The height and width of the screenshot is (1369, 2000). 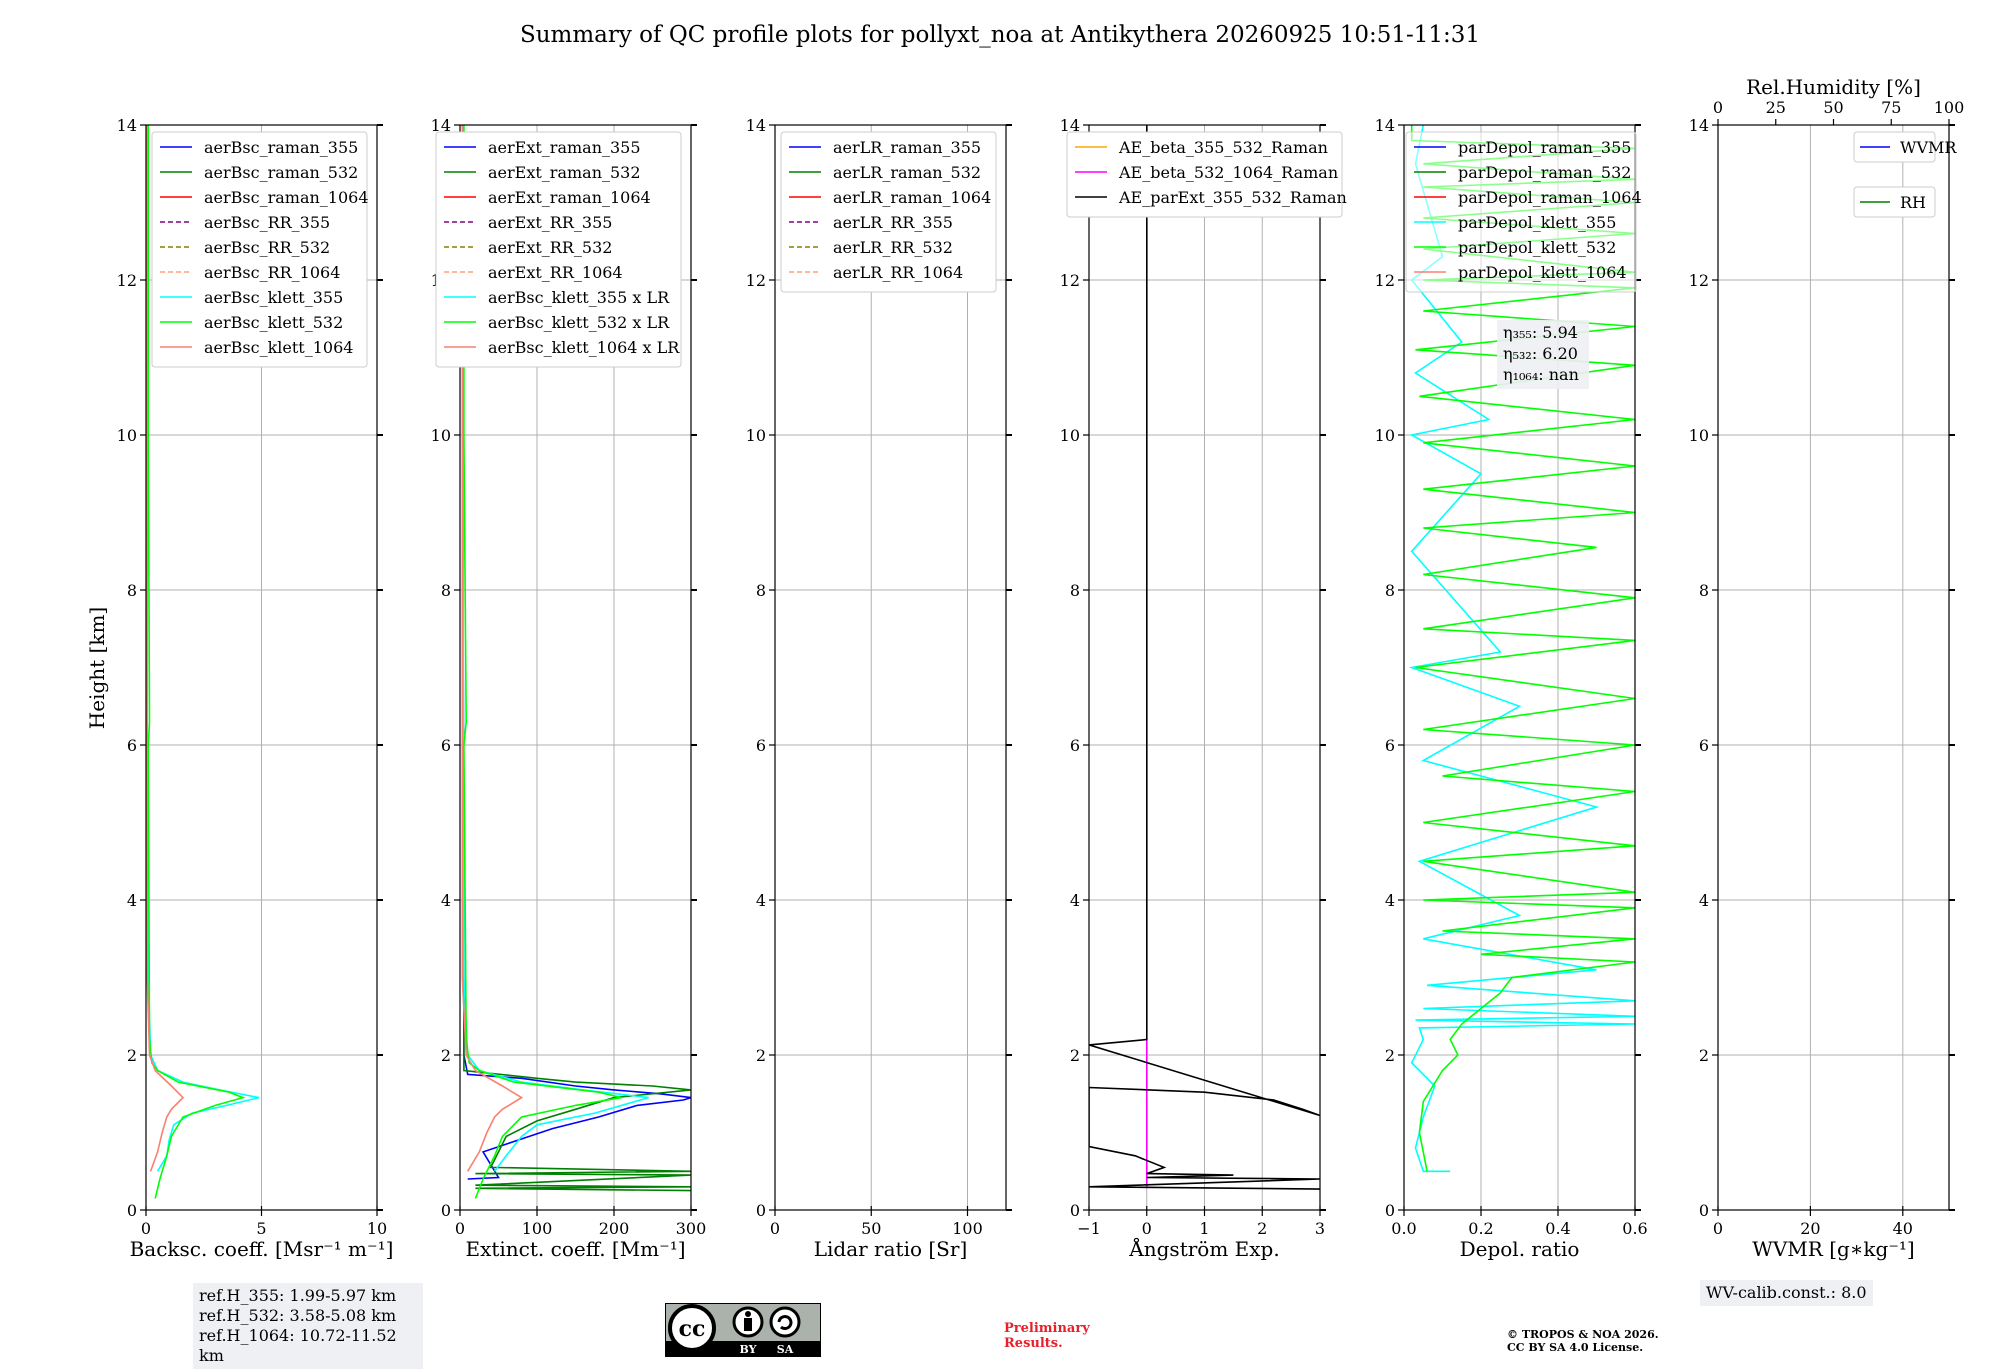 What do you see at coordinates (278, 347) in the screenshot?
I see `legend-entry: aerBsc_klett_1064` at bounding box center [278, 347].